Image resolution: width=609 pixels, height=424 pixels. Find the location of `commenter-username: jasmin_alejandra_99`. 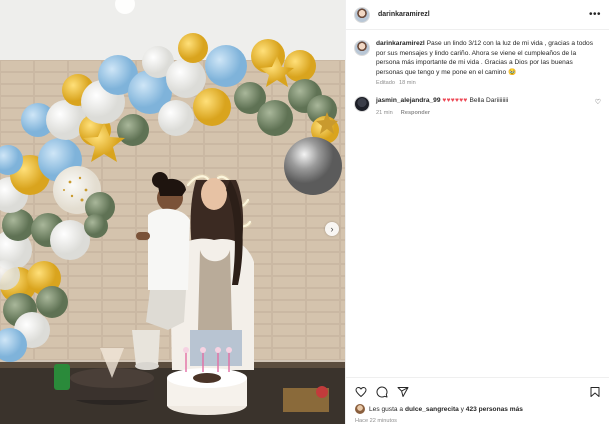

commenter-username: jasmin_alejandra_99 is located at coordinates (408, 100).